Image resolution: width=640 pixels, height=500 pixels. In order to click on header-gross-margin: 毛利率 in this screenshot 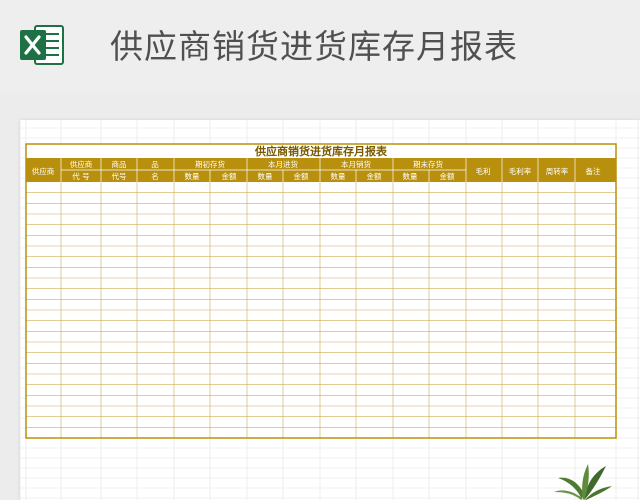, I will do `click(520, 171)`.